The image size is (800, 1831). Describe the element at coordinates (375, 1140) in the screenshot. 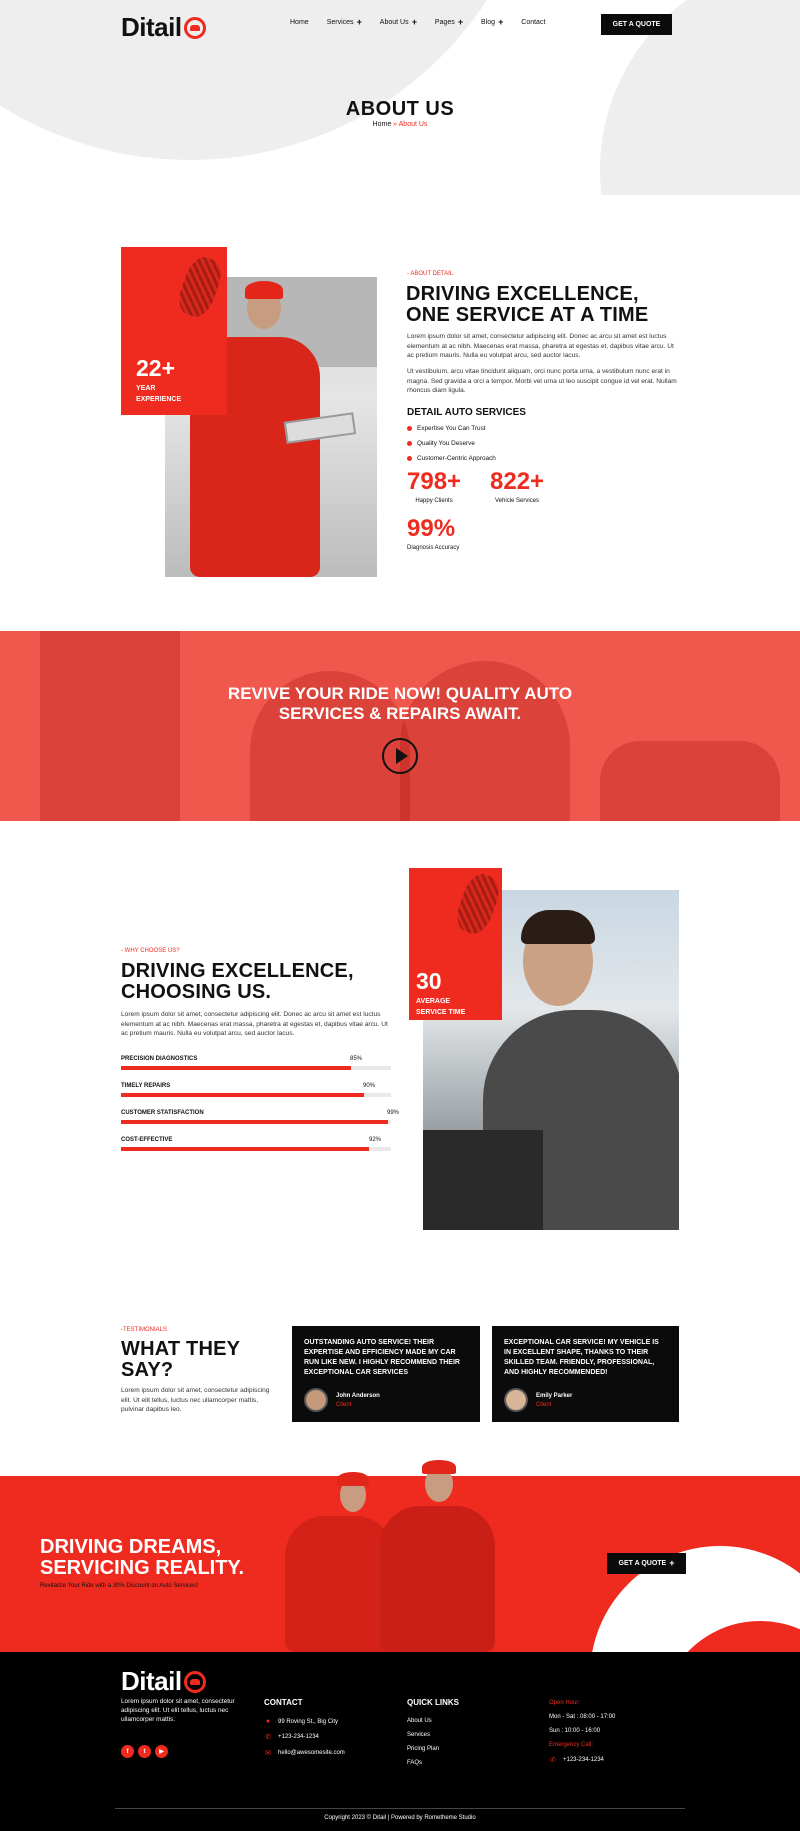

I see `skill-bar-percent: 92%` at that location.